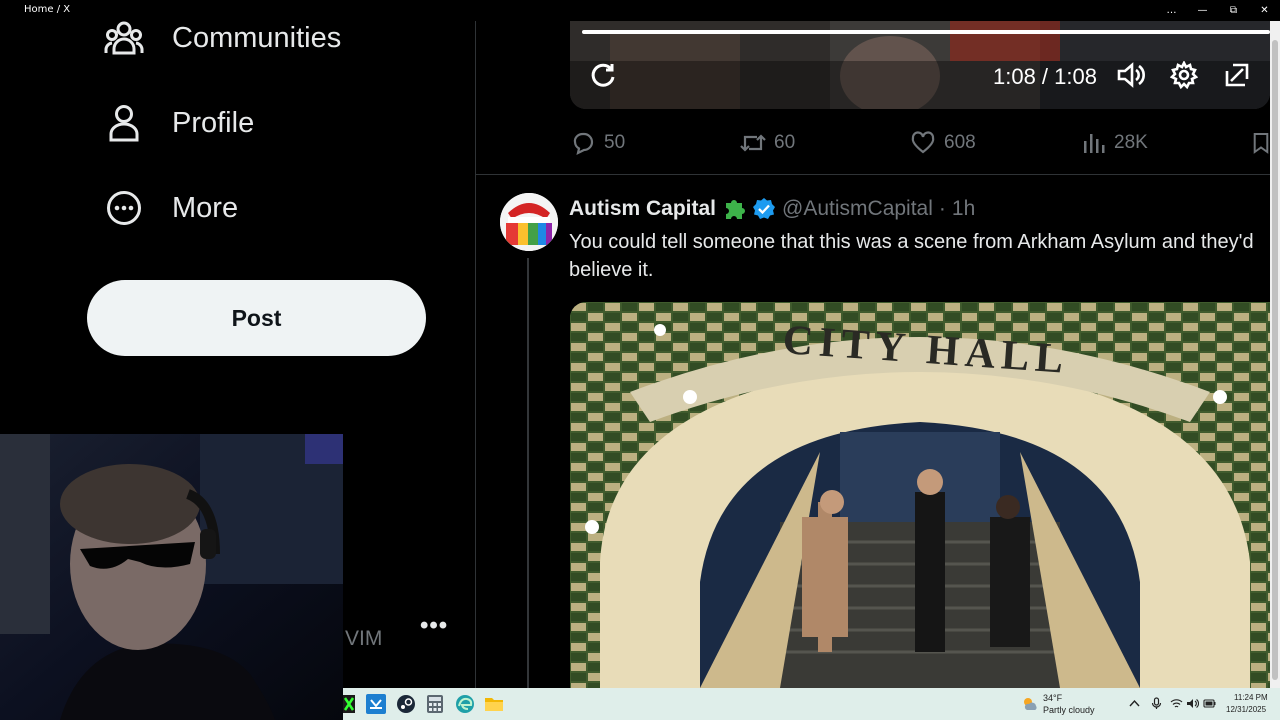 The height and width of the screenshot is (720, 1280). I want to click on taskbar-app-twitter-icon, so click(376, 704).